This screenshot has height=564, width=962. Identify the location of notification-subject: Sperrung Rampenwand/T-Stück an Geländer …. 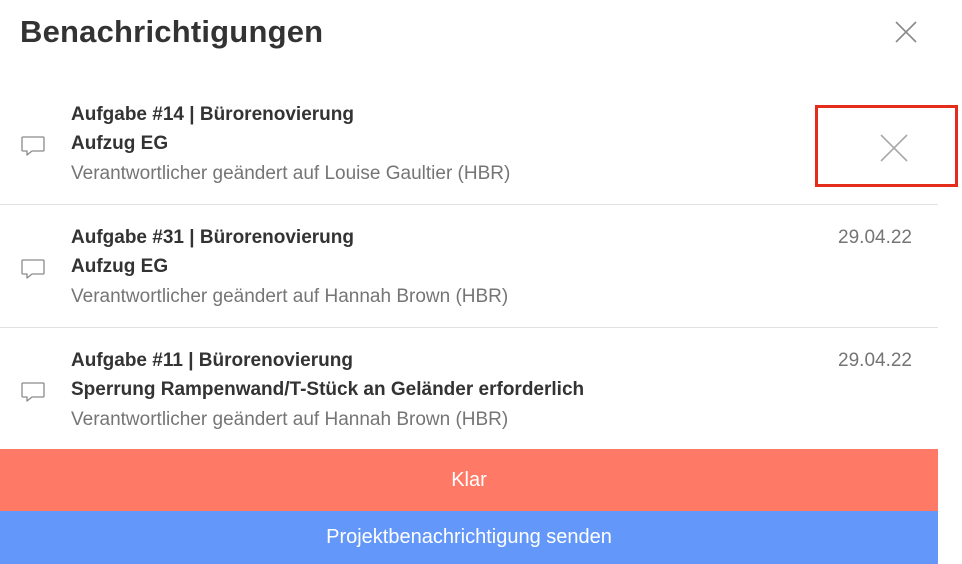
(328, 389).